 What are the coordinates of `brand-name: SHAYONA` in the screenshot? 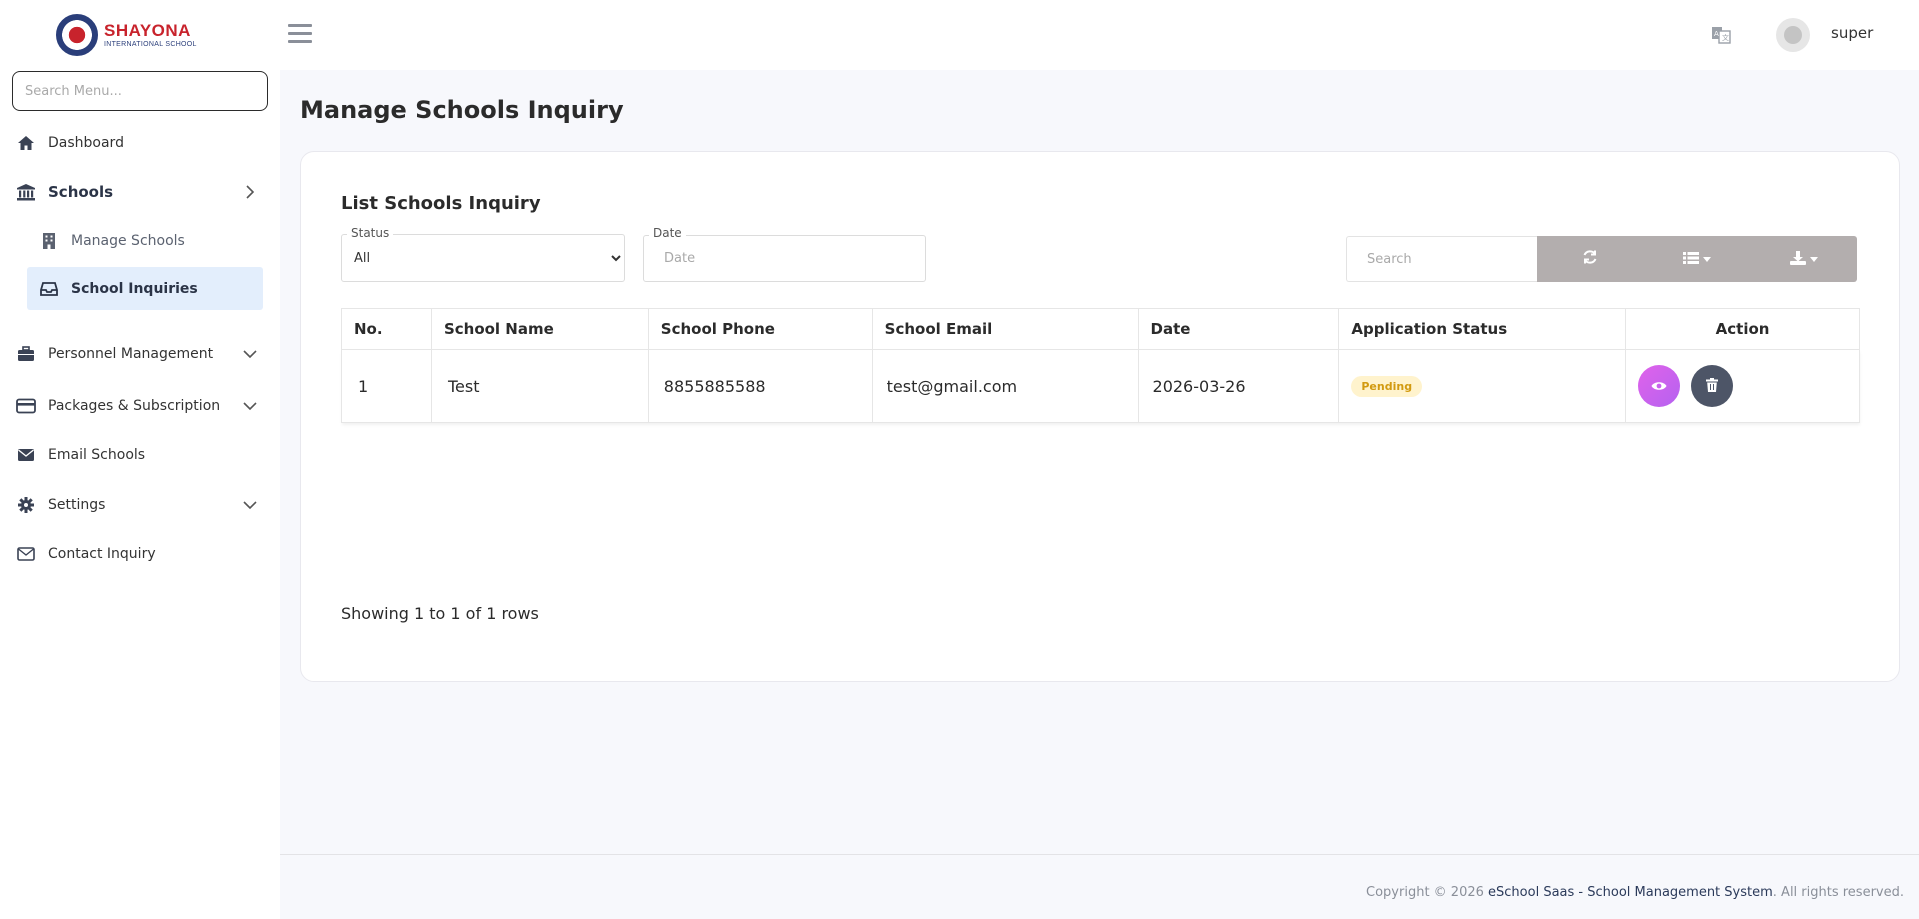 It's located at (147, 30).